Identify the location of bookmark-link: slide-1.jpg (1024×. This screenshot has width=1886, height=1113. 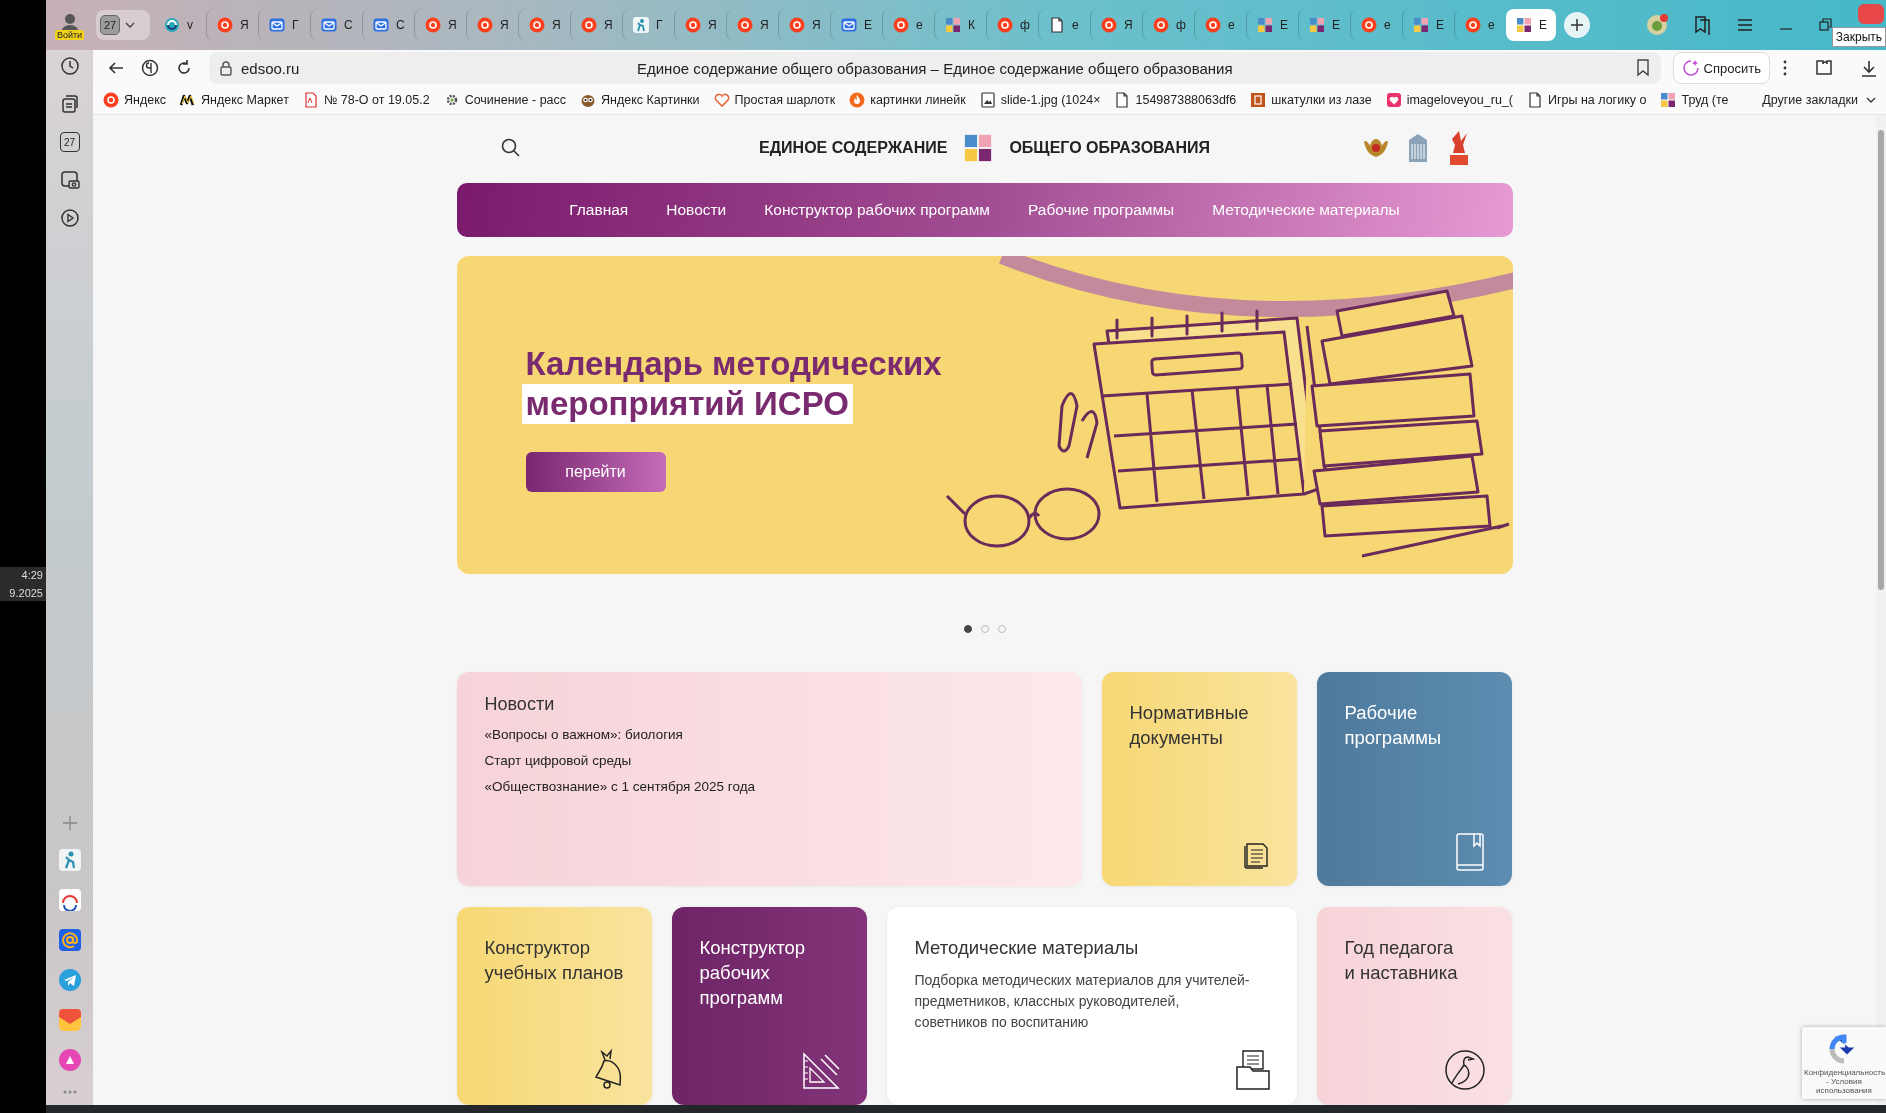
(1040, 100).